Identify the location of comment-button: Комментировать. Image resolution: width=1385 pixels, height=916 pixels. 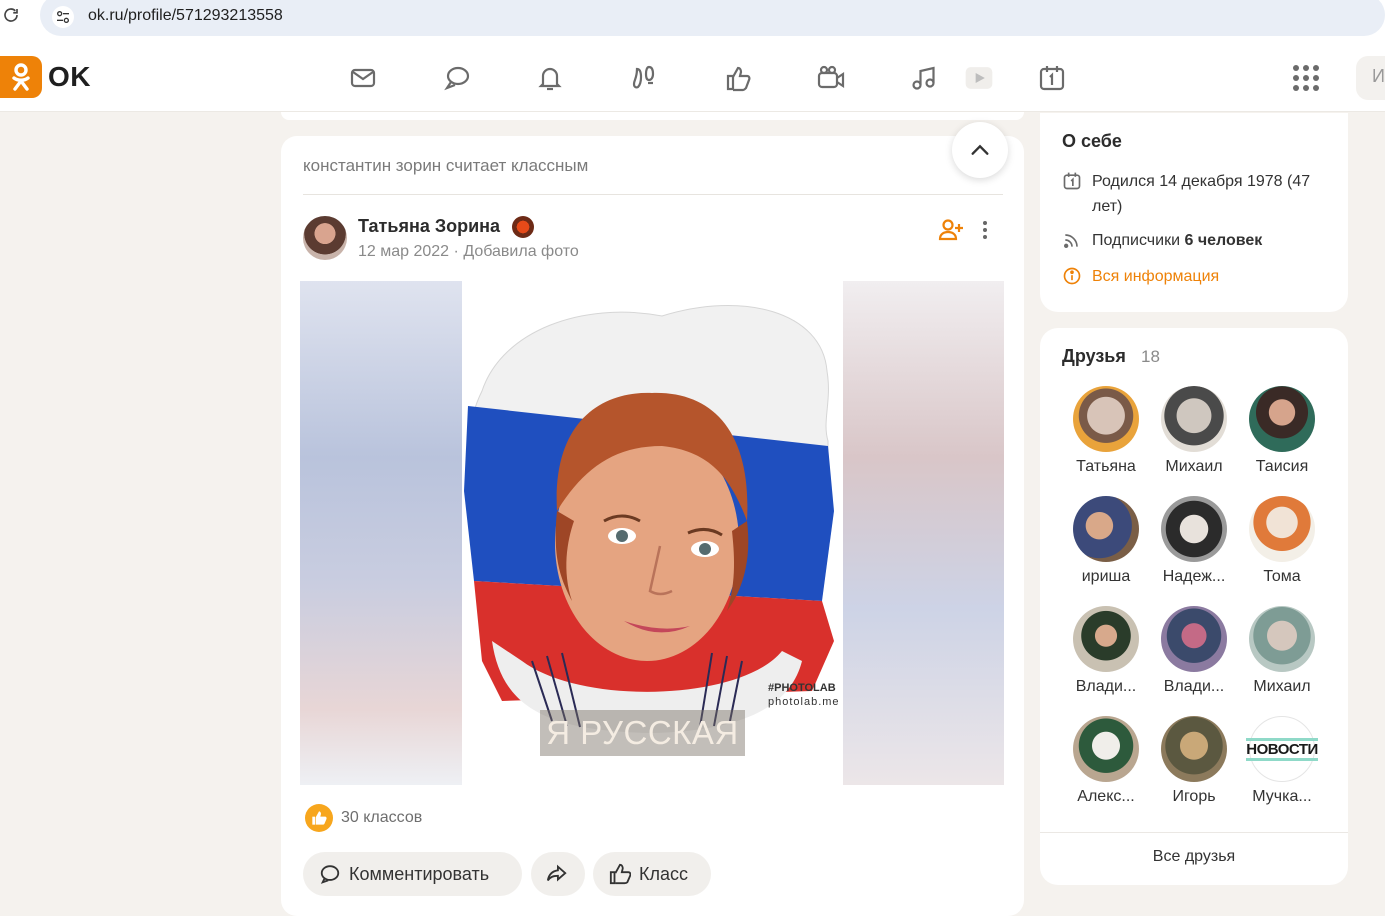
(412, 874).